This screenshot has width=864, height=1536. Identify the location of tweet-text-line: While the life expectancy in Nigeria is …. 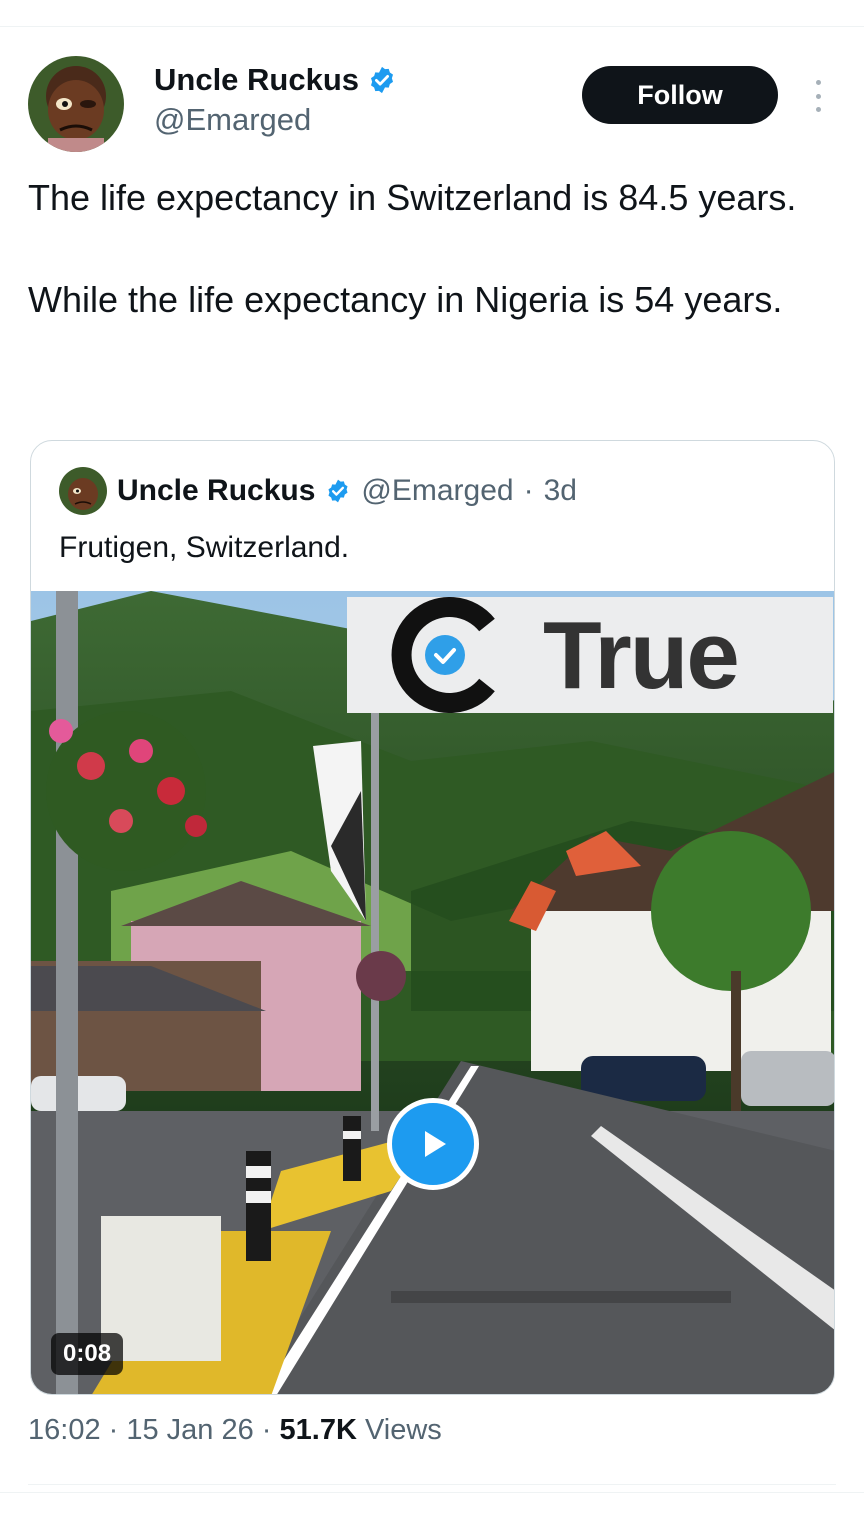
(405, 299).